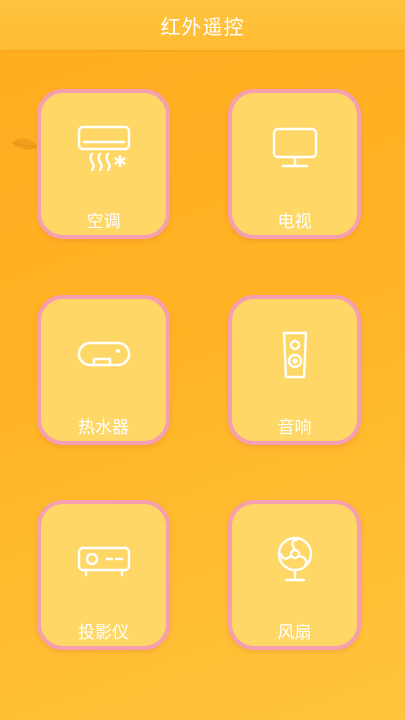 The image size is (405, 720). Describe the element at coordinates (103, 560) in the screenshot. I see `projector-icon` at that location.